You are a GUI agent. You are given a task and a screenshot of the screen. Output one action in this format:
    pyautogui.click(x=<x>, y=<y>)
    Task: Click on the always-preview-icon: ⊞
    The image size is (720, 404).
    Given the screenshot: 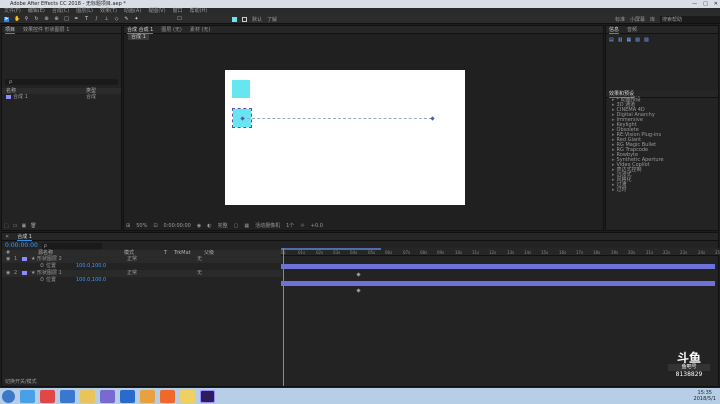 What is the action you would take?
    pyautogui.click(x=128, y=226)
    